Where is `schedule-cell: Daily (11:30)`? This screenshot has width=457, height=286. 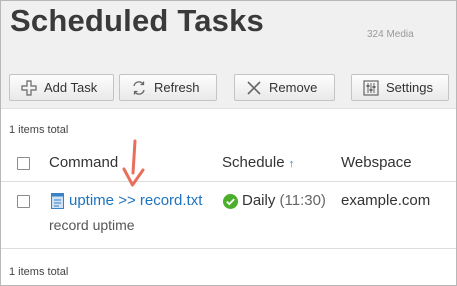
schedule-cell: Daily (11:30) is located at coordinates (284, 200).